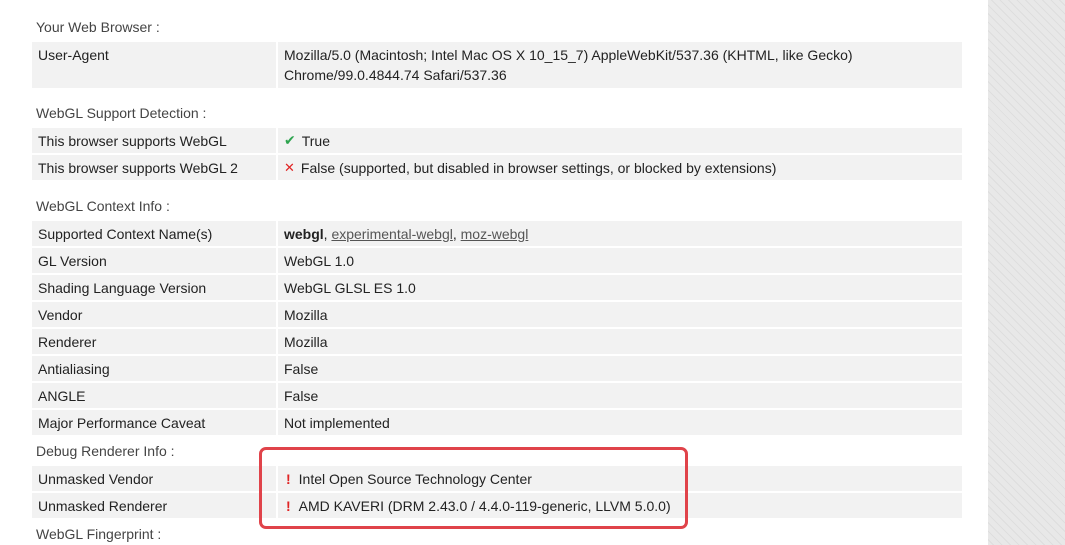 The height and width of the screenshot is (545, 1065). I want to click on table-row: Vendor Mozilla, so click(497, 314).